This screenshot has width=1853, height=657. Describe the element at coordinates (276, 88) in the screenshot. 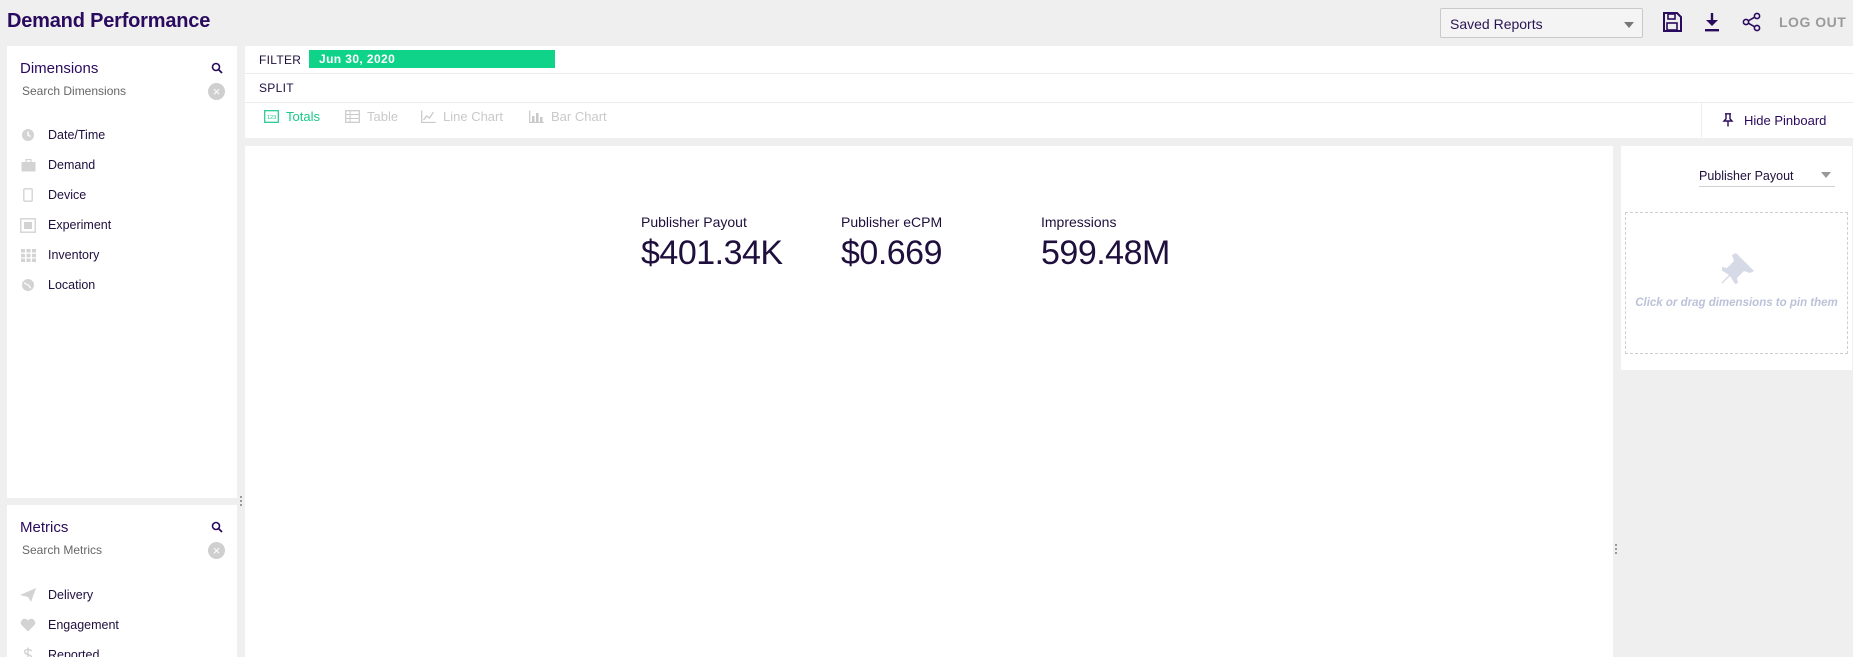

I see `split-label: SPLIT` at that location.